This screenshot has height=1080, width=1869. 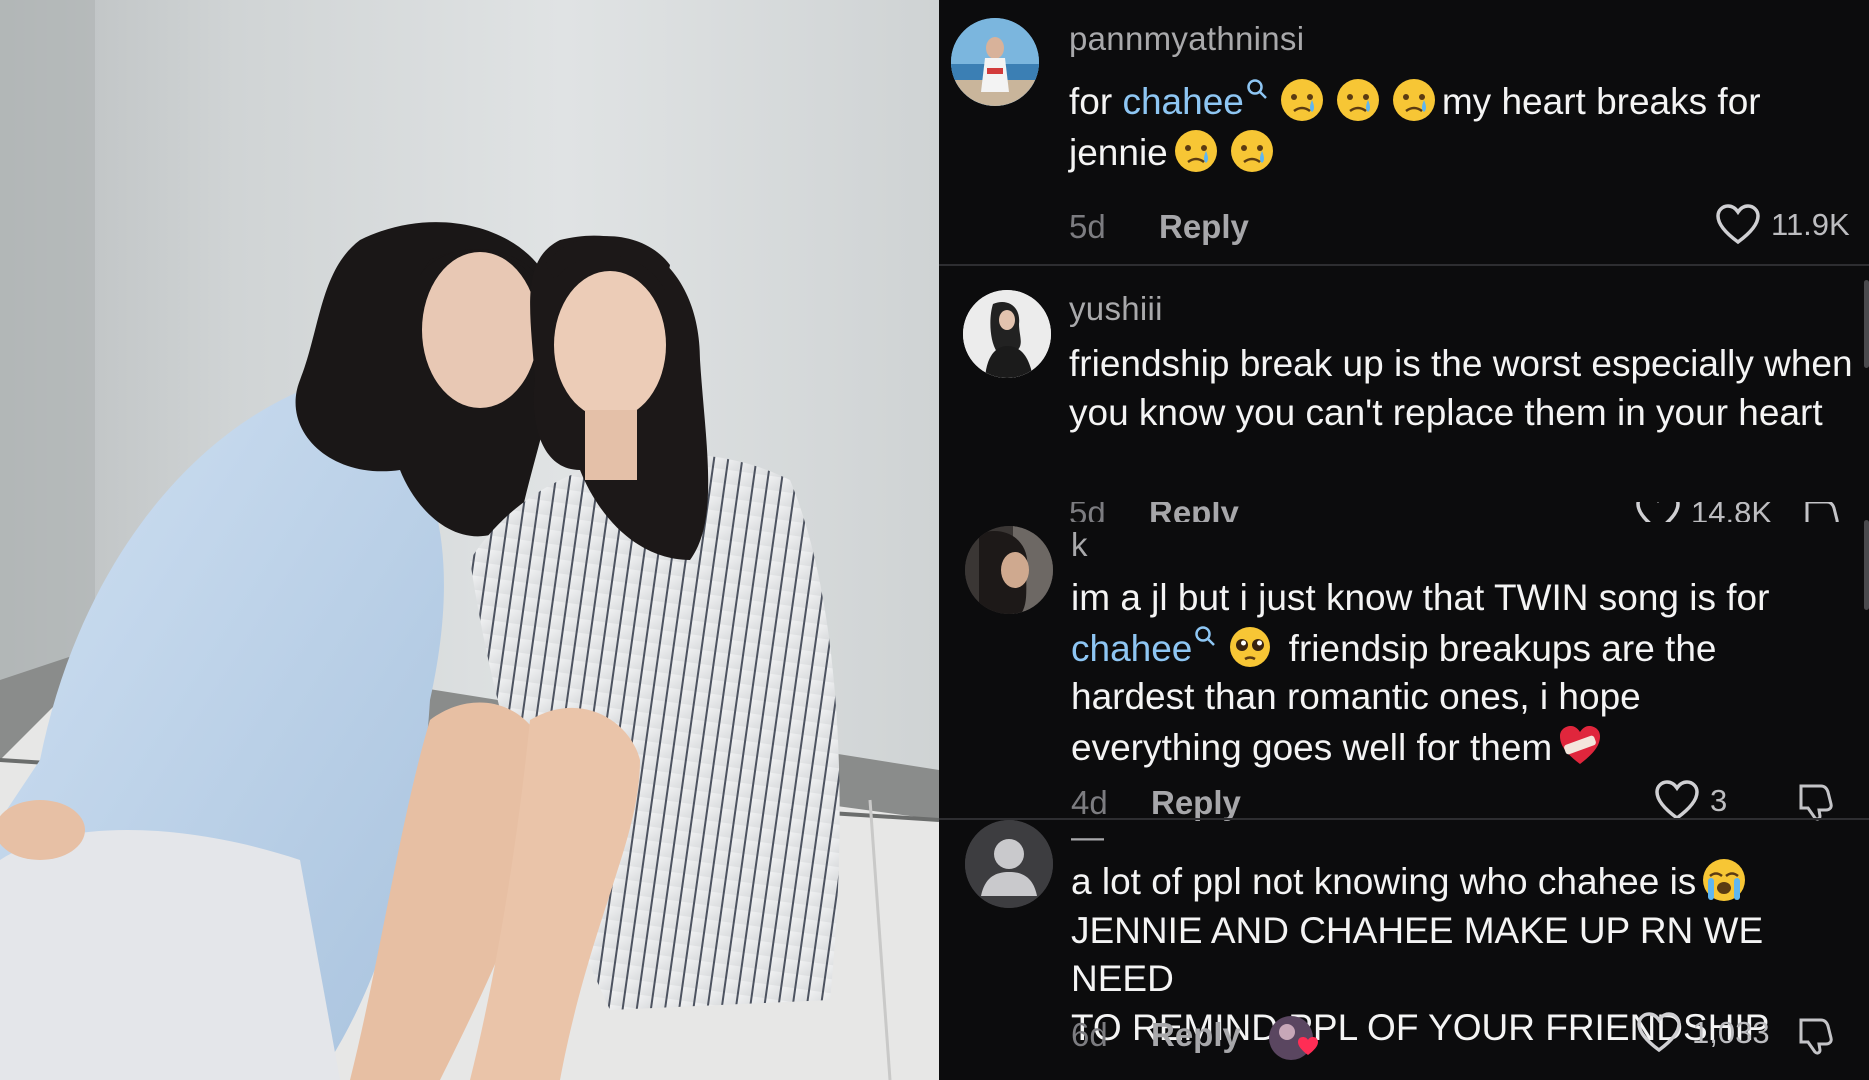 I want to click on comment-username: yushiii, so click(x=1116, y=309).